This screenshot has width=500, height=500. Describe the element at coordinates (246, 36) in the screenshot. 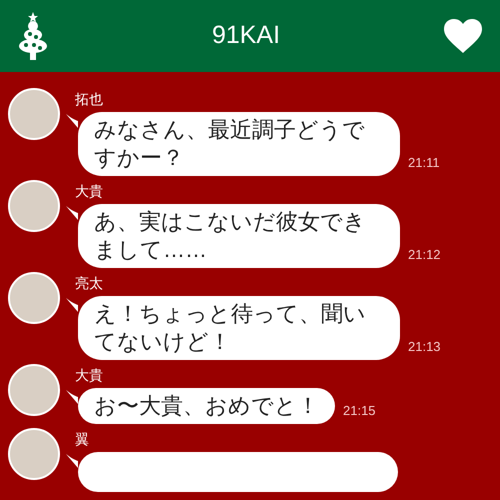

I see `chat-title: 91KAI` at that location.